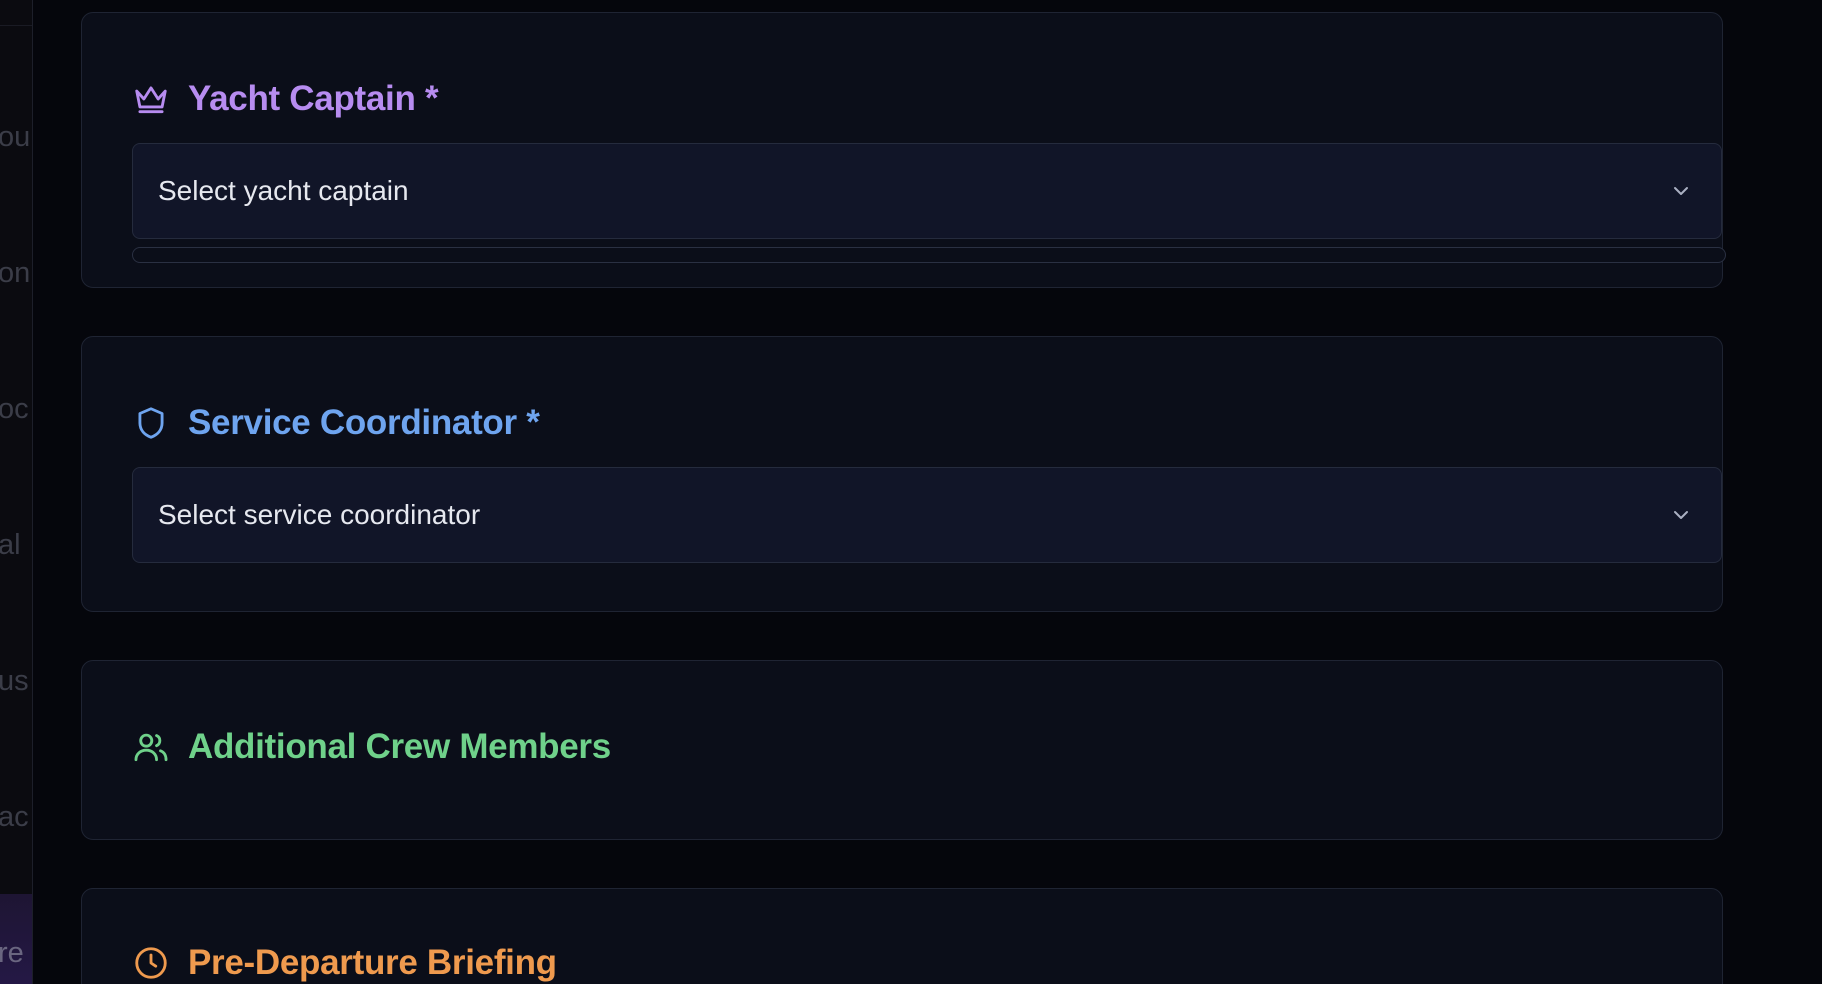  Describe the element at coordinates (372, 962) in the screenshot. I see `pre-departure-briefing-title: Pre-Departure Briefing` at that location.